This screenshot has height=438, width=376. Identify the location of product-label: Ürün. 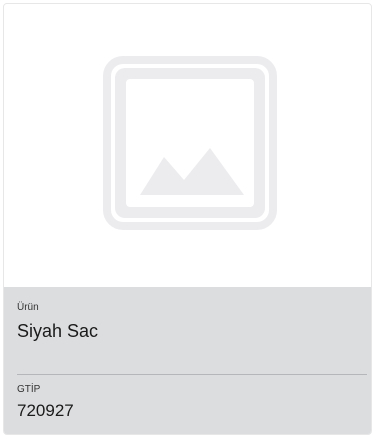
(28, 307).